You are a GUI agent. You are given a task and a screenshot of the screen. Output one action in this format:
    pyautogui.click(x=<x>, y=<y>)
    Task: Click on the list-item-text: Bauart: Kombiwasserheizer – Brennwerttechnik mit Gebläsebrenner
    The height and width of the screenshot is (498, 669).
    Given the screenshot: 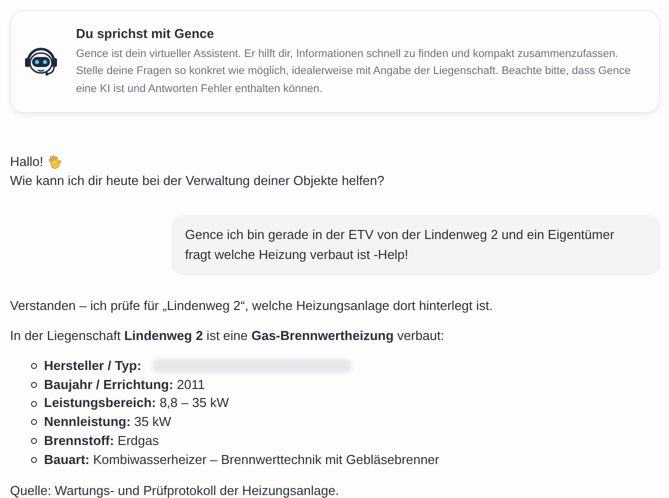 What is the action you would take?
    pyautogui.click(x=242, y=459)
    